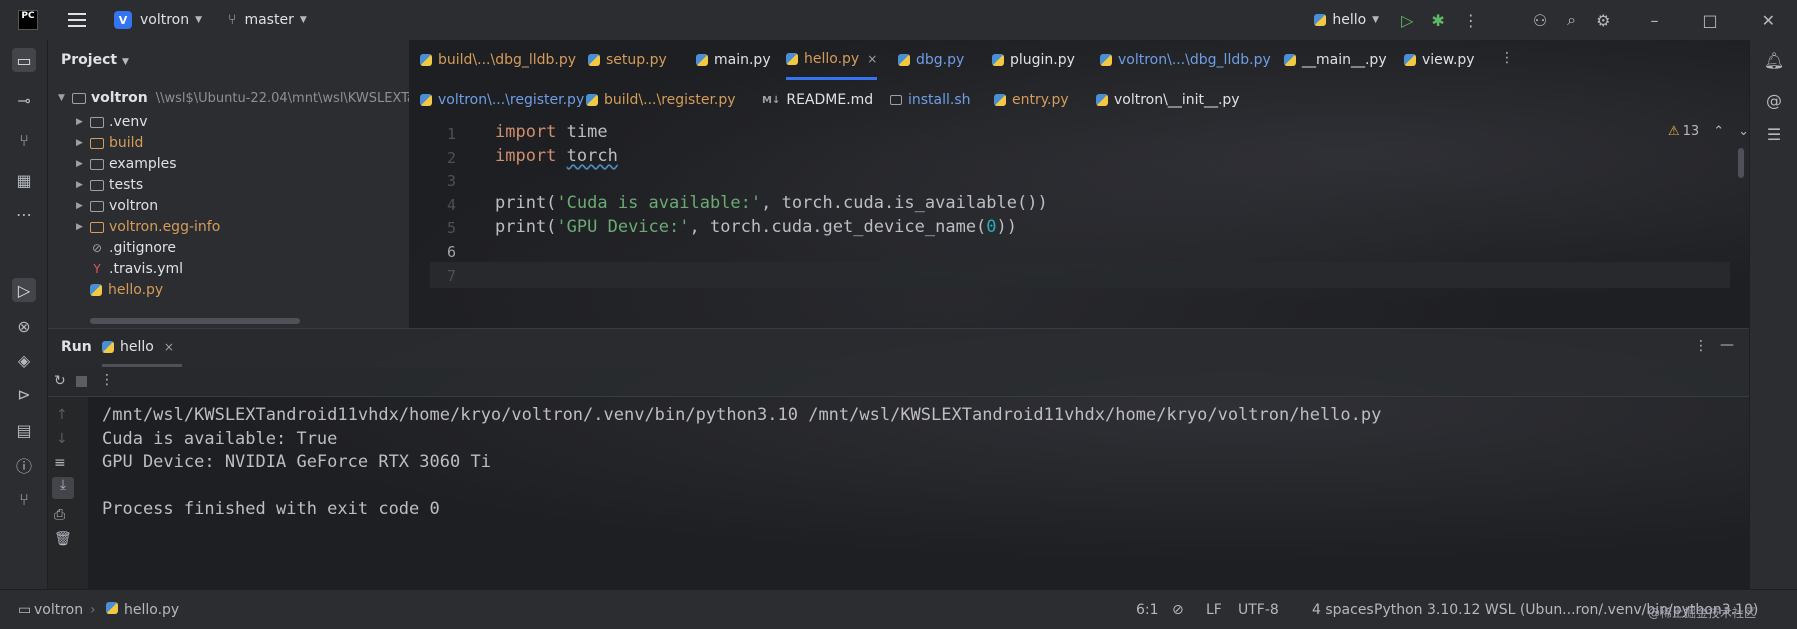 The height and width of the screenshot is (629, 1797). I want to click on scroll-to-end-icon: ⤓, so click(63, 488).